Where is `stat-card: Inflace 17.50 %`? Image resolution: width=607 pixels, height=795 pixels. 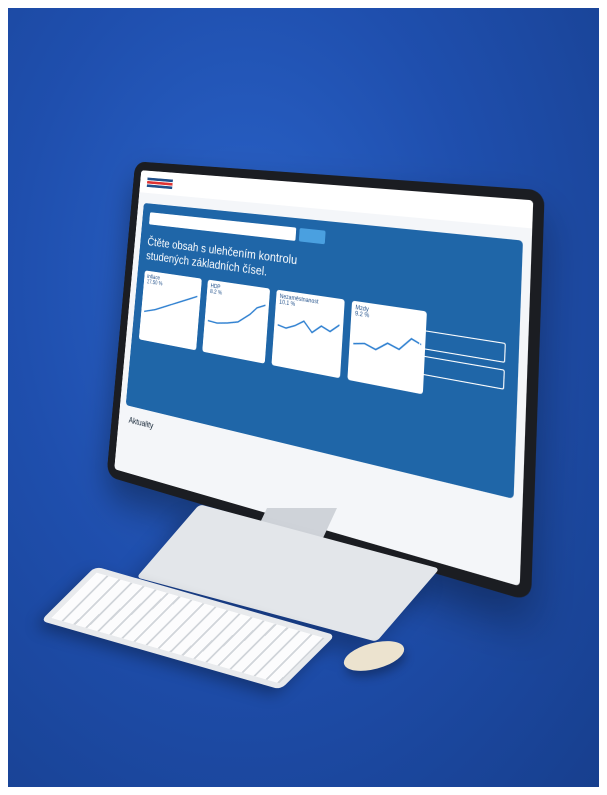 stat-card: Inflace 17.50 % is located at coordinates (170, 310).